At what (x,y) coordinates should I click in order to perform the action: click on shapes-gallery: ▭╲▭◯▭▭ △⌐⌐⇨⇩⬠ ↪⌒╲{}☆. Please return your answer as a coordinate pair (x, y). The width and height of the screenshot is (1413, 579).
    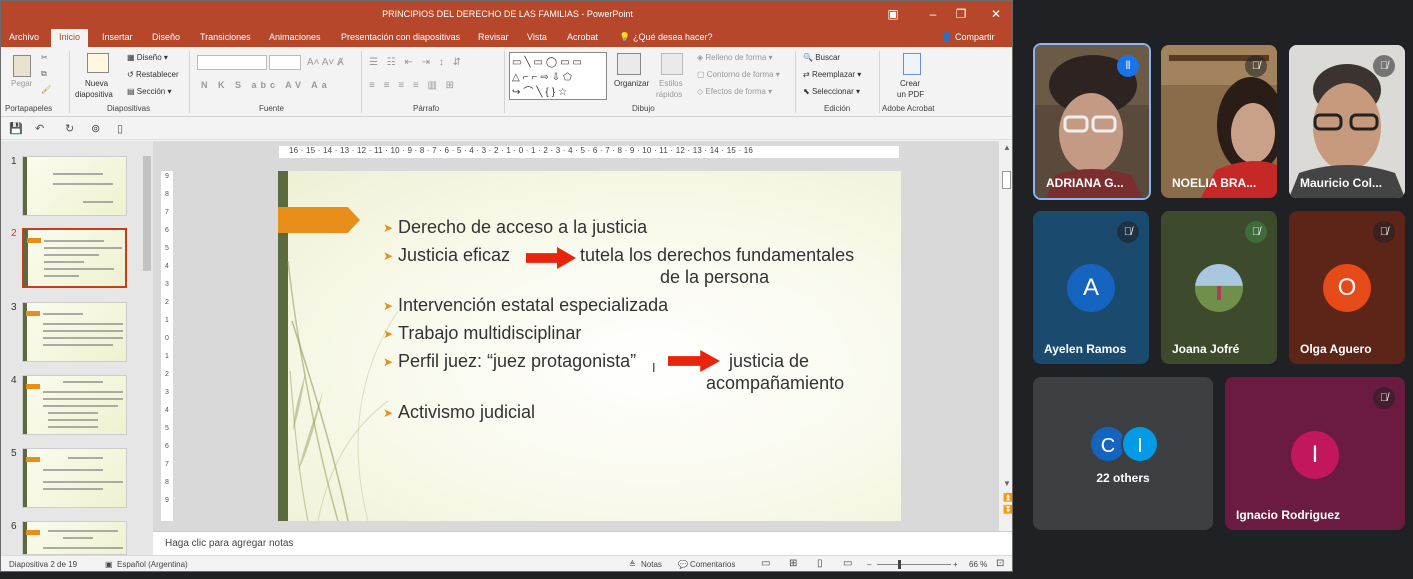
    Looking at the image, I should click on (558, 76).